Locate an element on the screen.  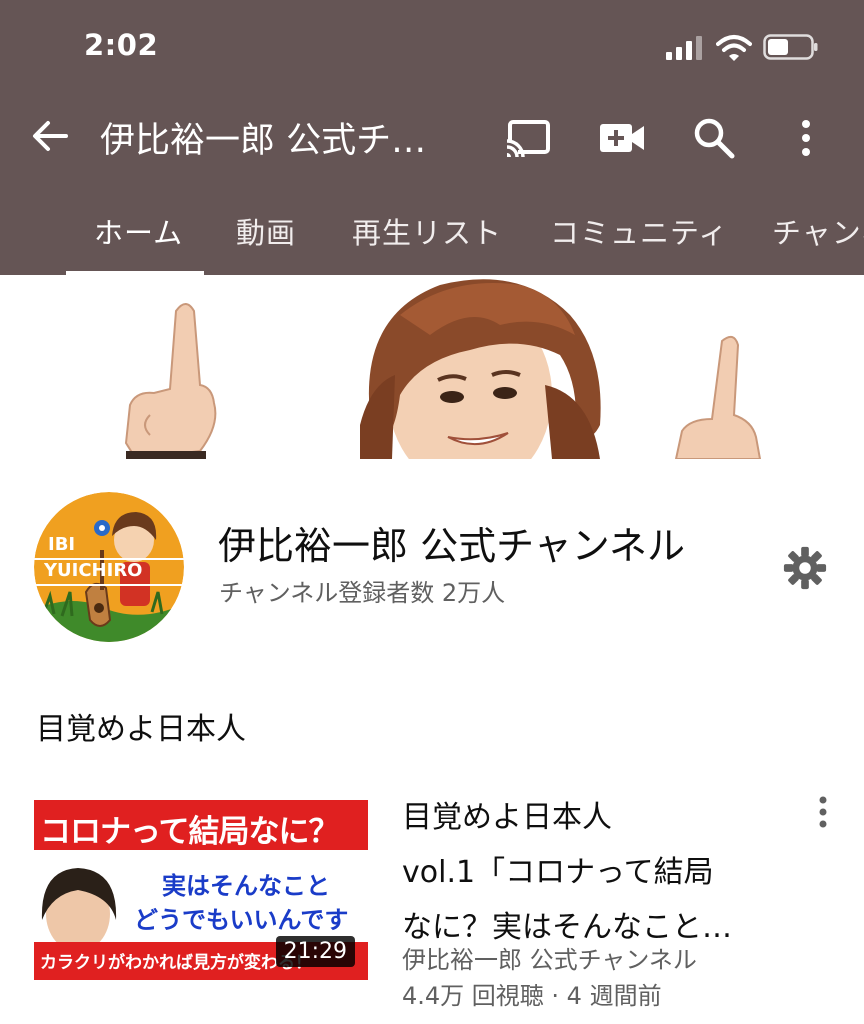
section-title: 目覚めよ日本人 is located at coordinates (141, 729).